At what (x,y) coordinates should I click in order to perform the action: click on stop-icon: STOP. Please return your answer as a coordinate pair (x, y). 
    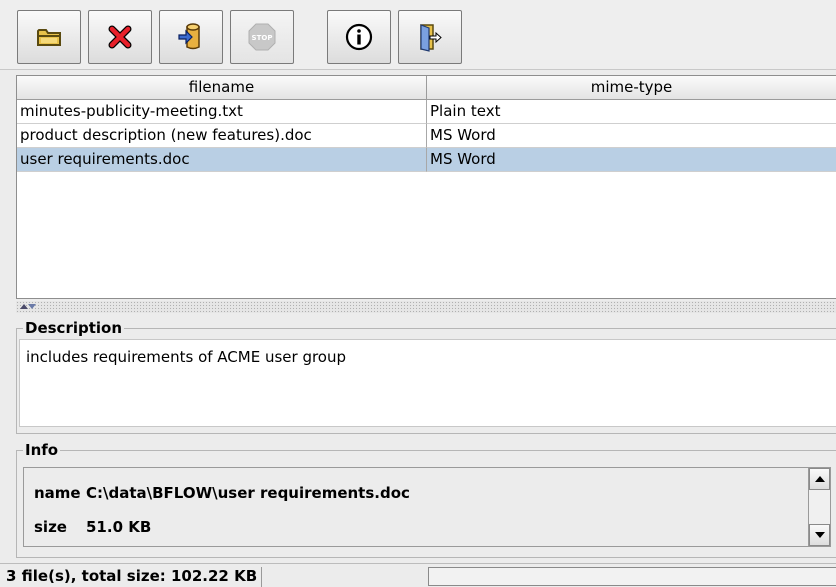
    Looking at the image, I should click on (262, 37).